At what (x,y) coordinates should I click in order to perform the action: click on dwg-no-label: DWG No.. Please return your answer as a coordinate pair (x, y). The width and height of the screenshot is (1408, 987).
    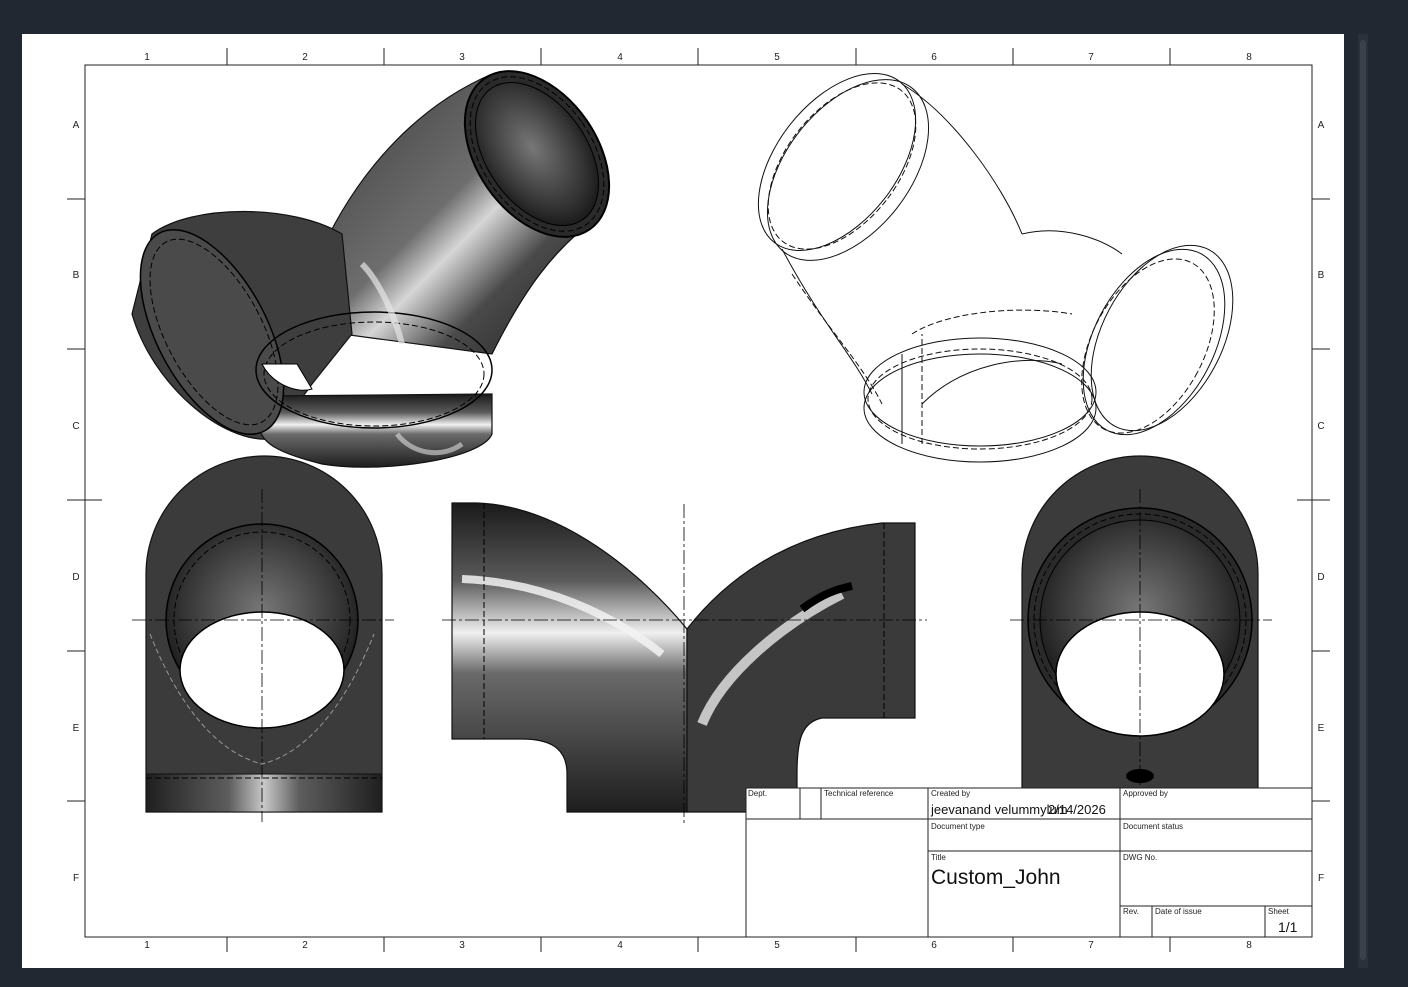
    Looking at the image, I should click on (1140, 857).